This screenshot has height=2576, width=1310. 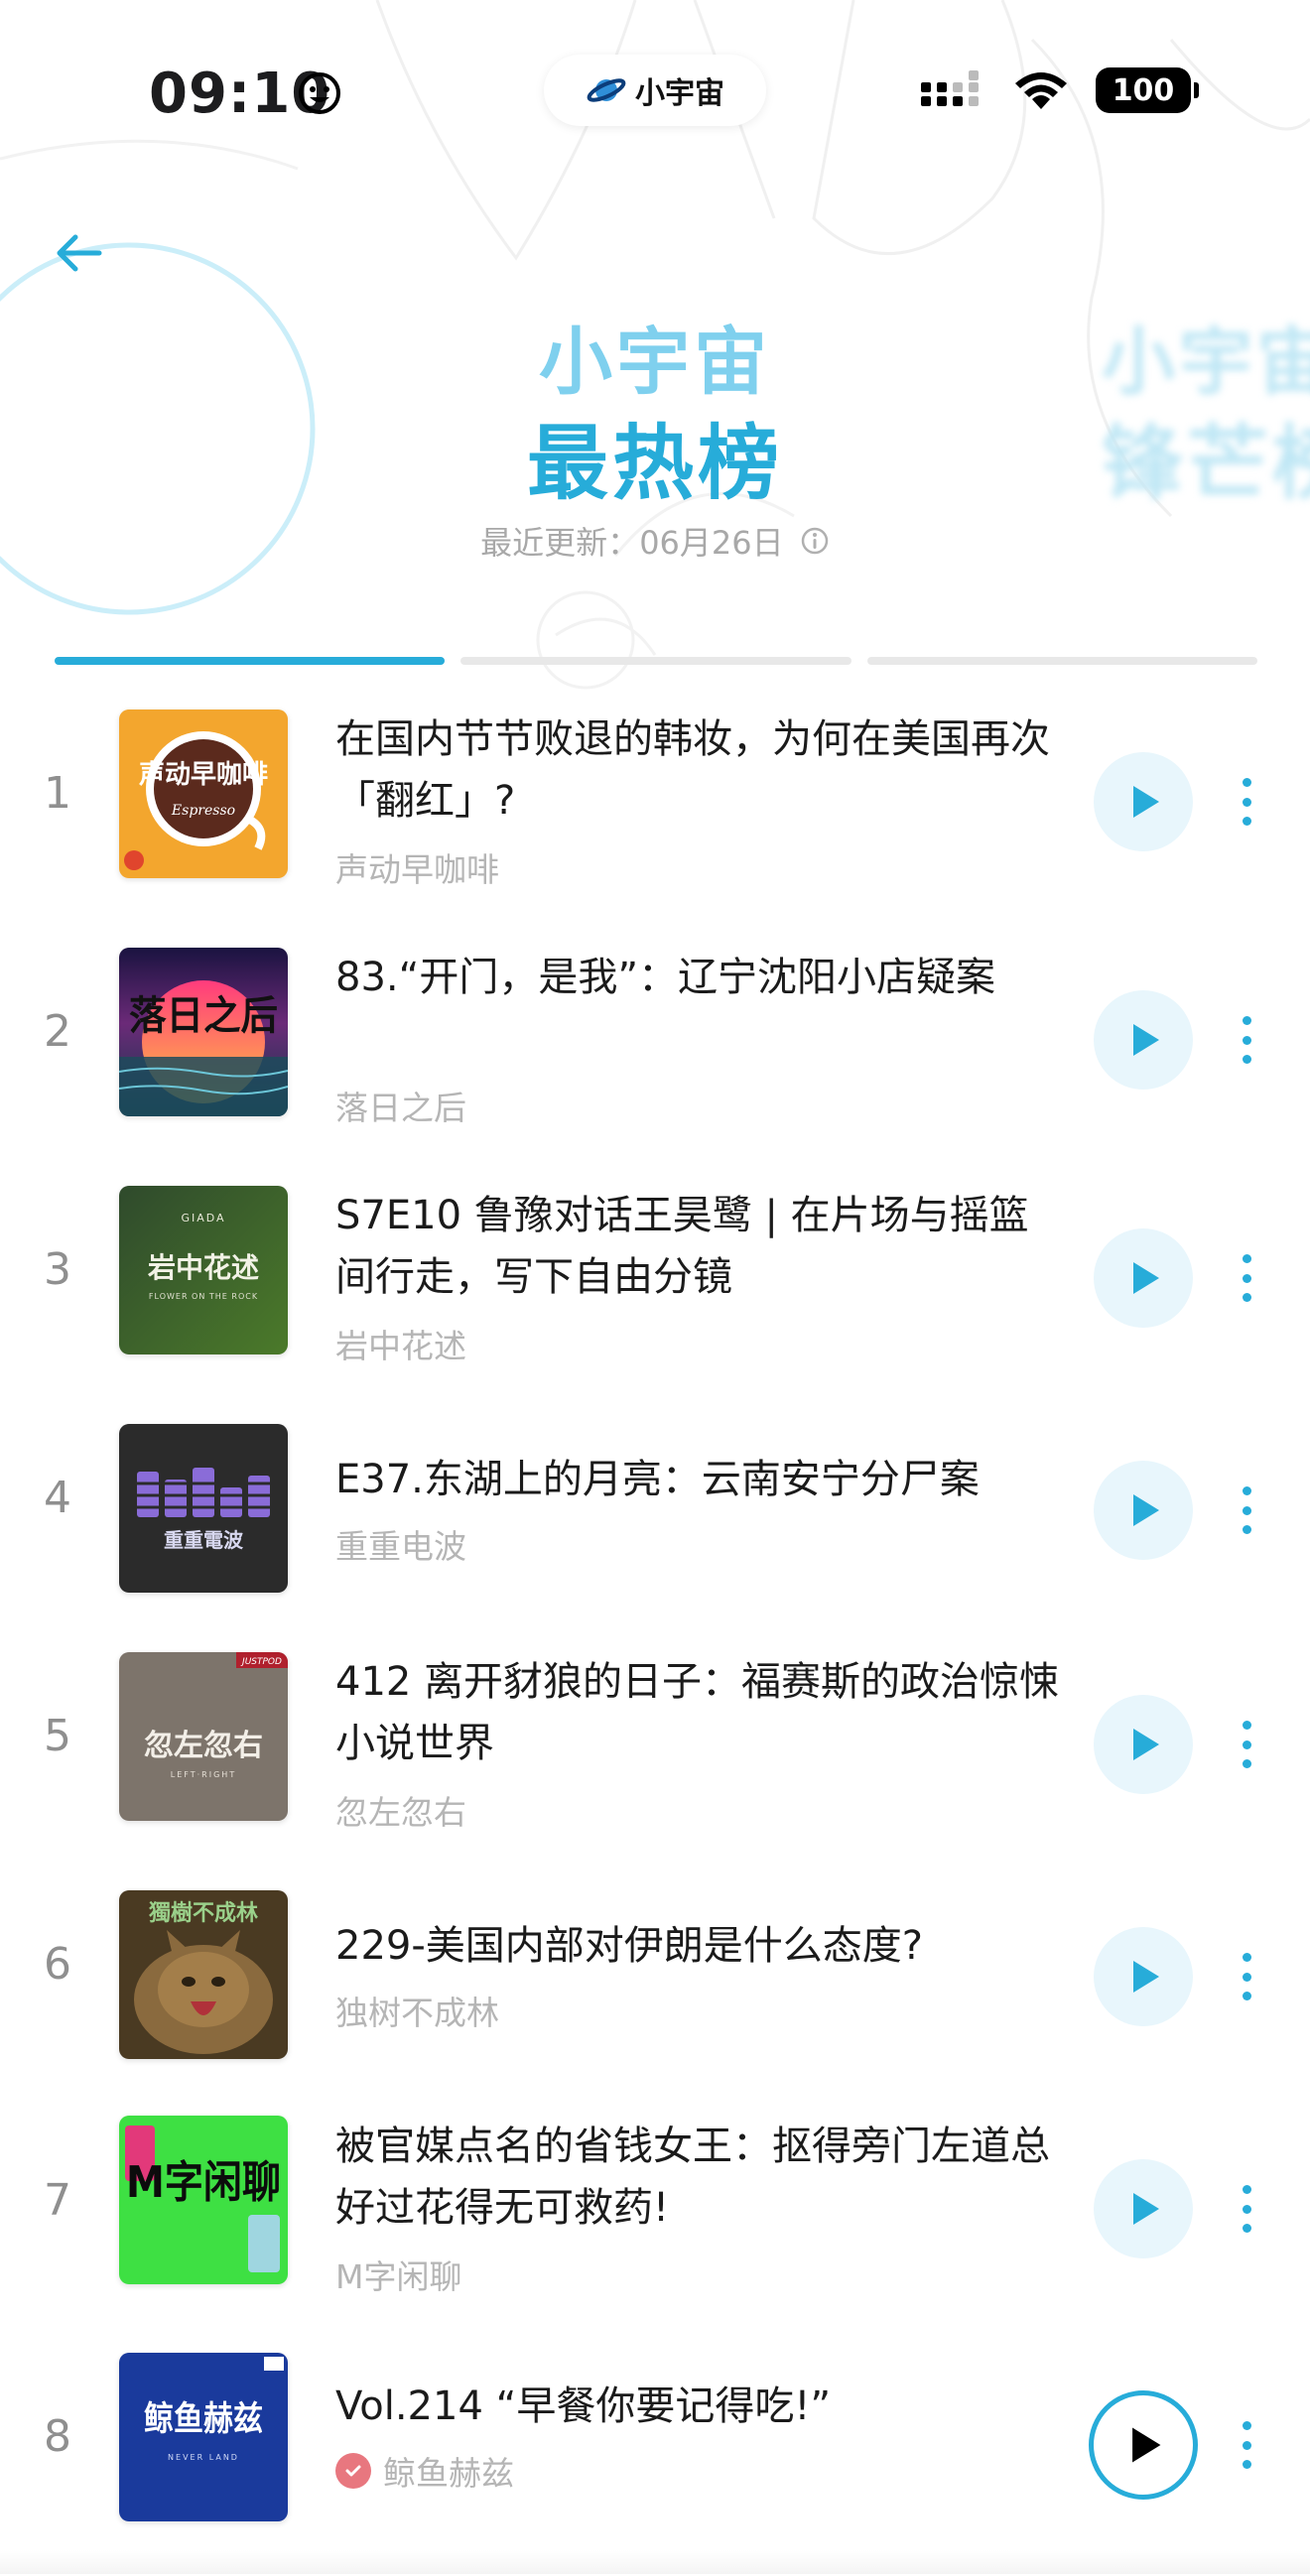 I want to click on podcast-name-text: 鲸鱼赫兹, so click(x=448, y=2471).